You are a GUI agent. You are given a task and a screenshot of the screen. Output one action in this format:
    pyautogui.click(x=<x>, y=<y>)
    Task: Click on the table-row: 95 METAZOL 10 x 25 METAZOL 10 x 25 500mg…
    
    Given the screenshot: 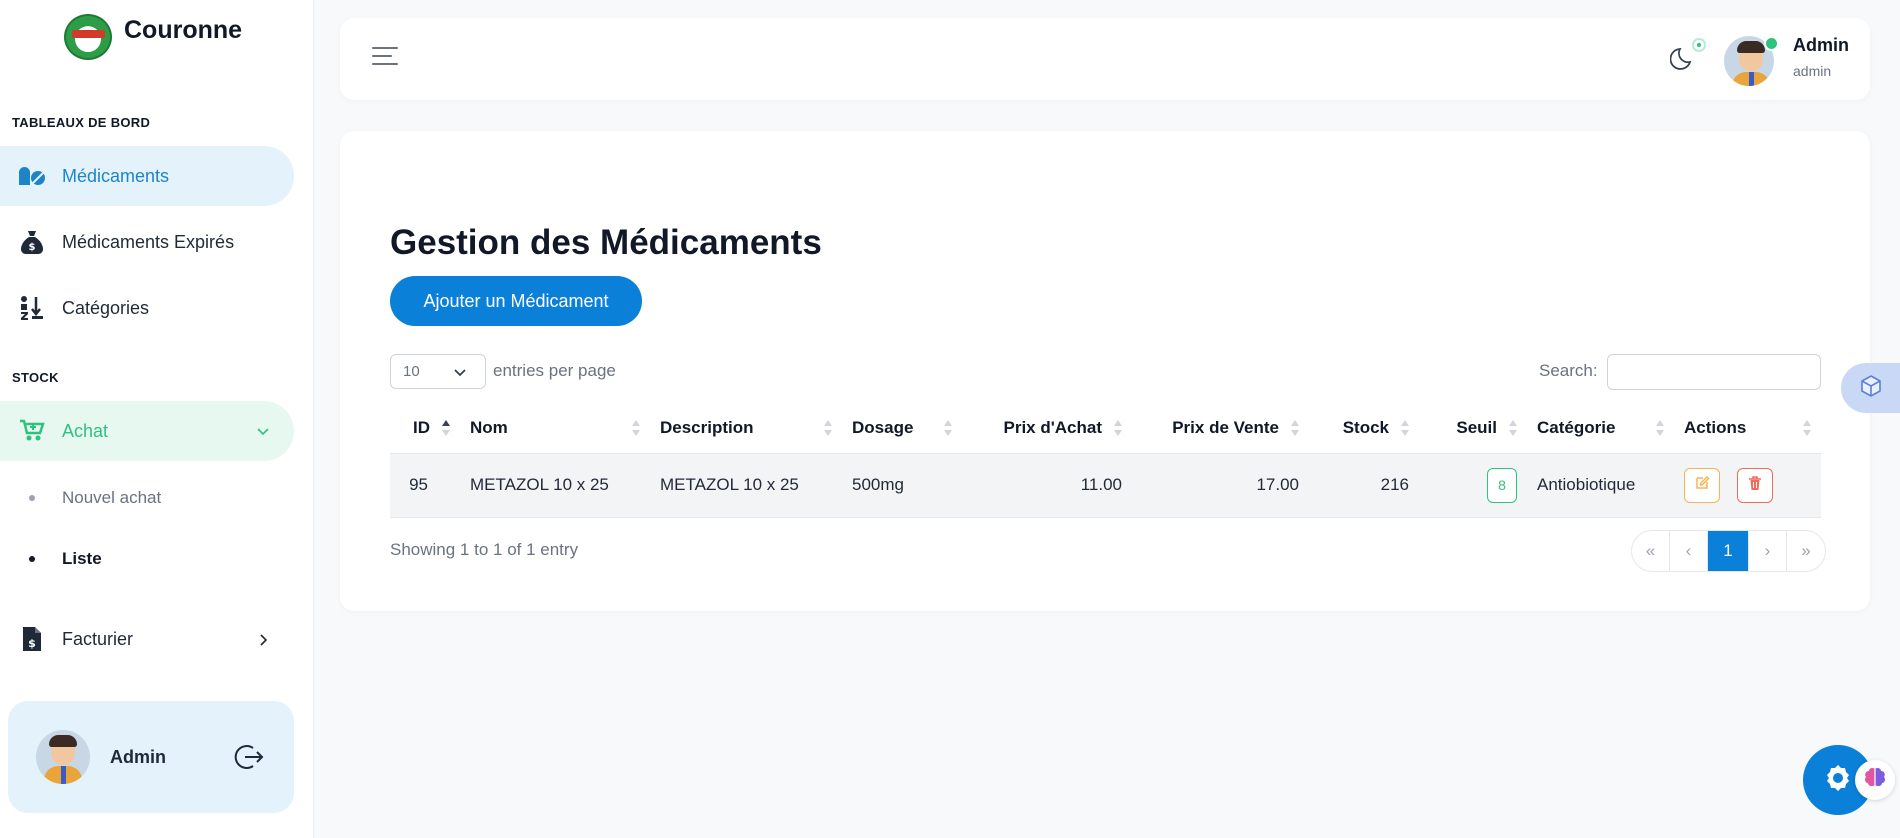 What is the action you would take?
    pyautogui.click(x=1105, y=485)
    